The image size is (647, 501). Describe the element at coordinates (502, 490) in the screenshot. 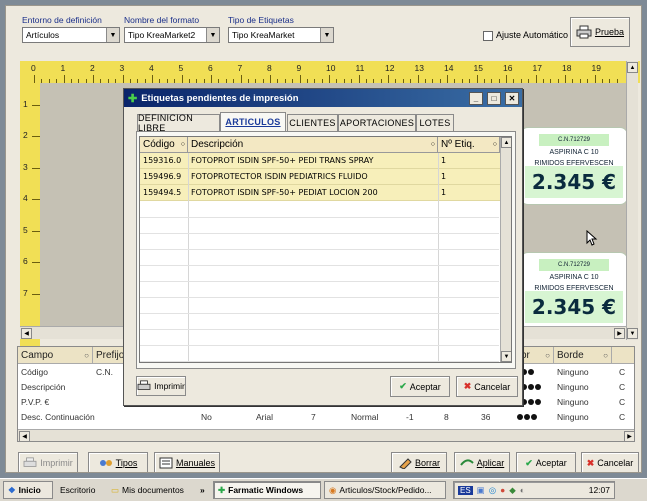

I see `security-icon: ●` at that location.